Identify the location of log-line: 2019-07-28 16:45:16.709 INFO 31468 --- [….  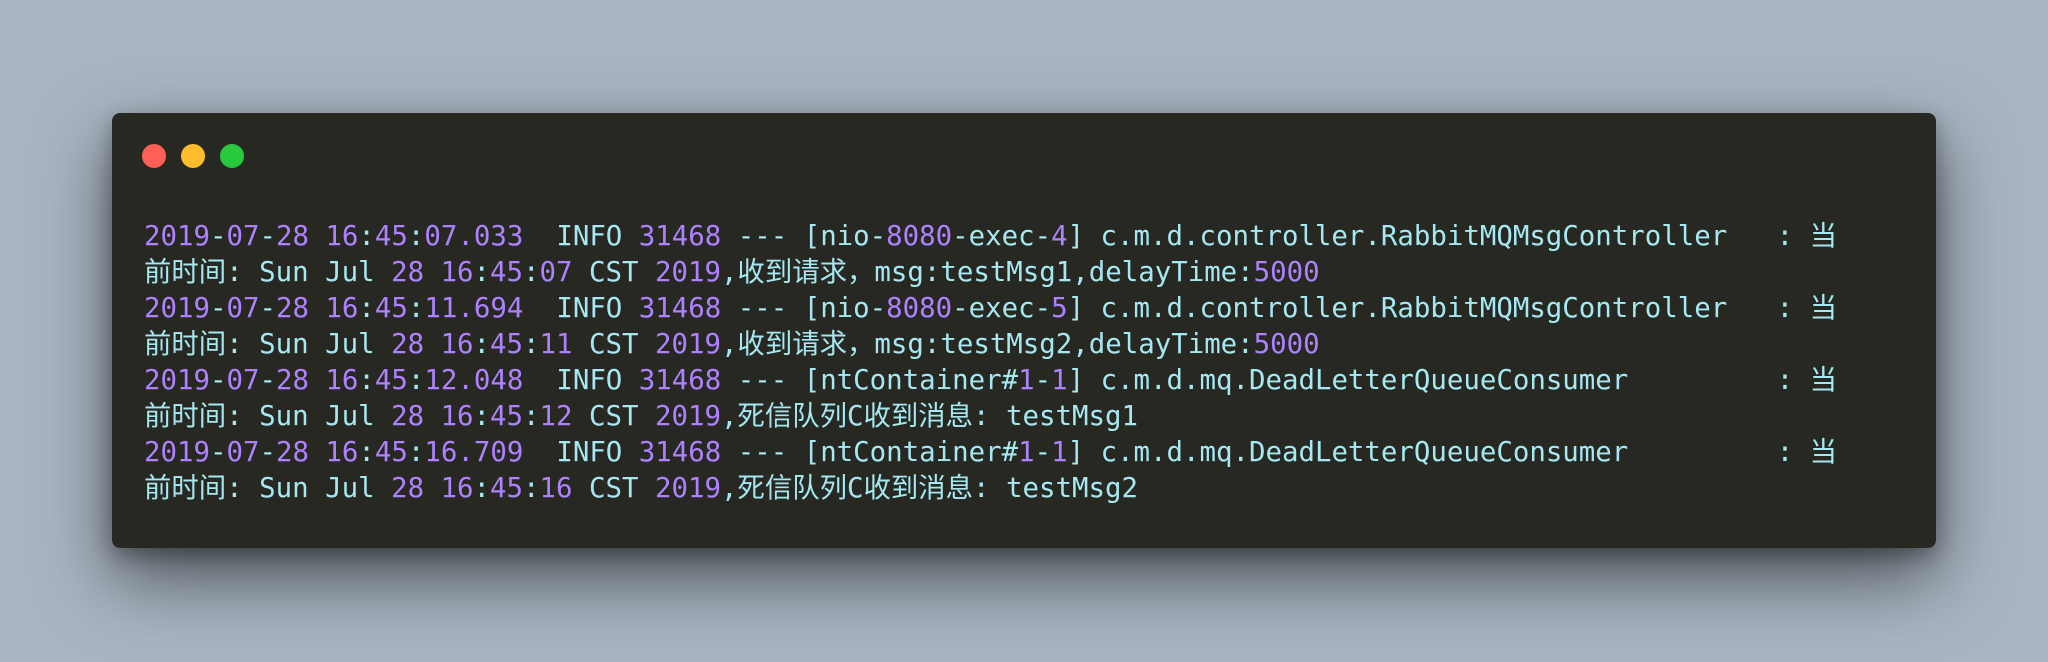
(990, 453).